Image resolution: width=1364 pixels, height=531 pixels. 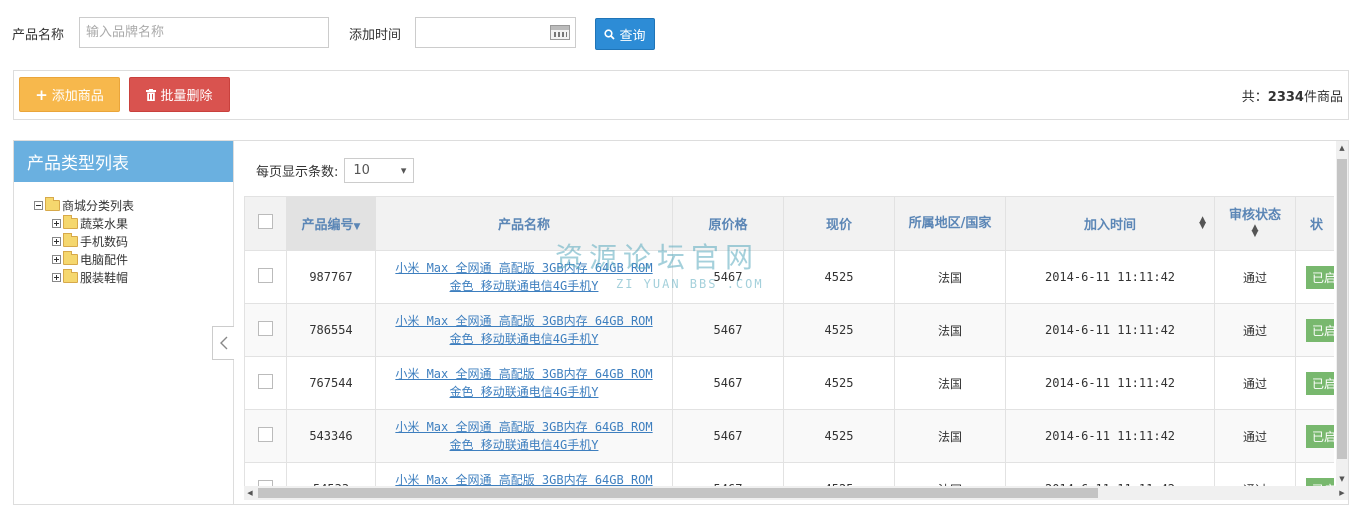 I want to click on batch-delete-button: 批量删除, so click(x=179, y=94).